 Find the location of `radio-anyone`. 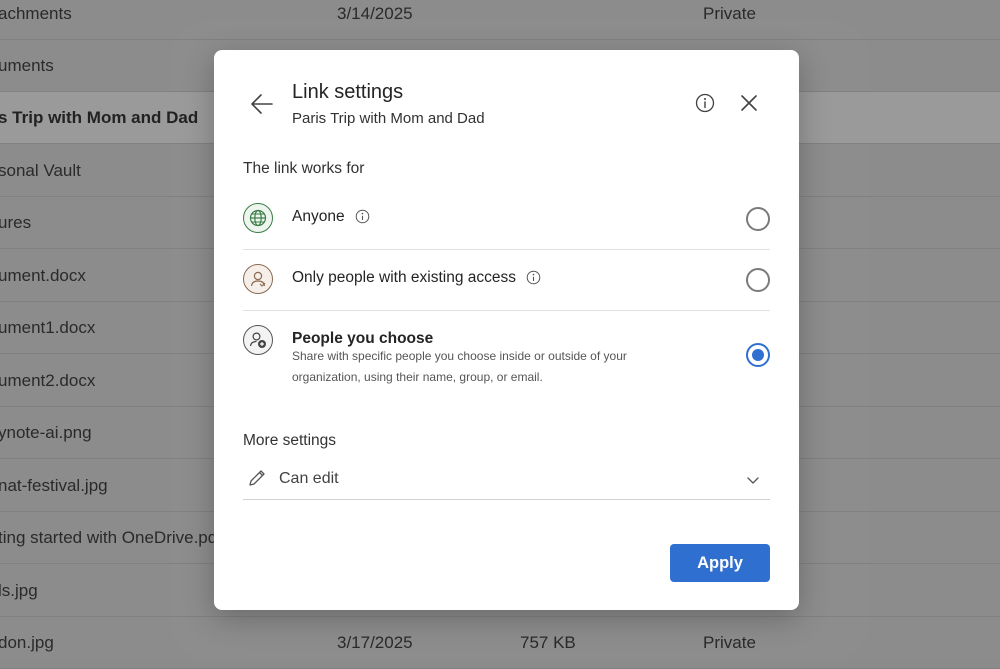

radio-anyone is located at coordinates (758, 219).